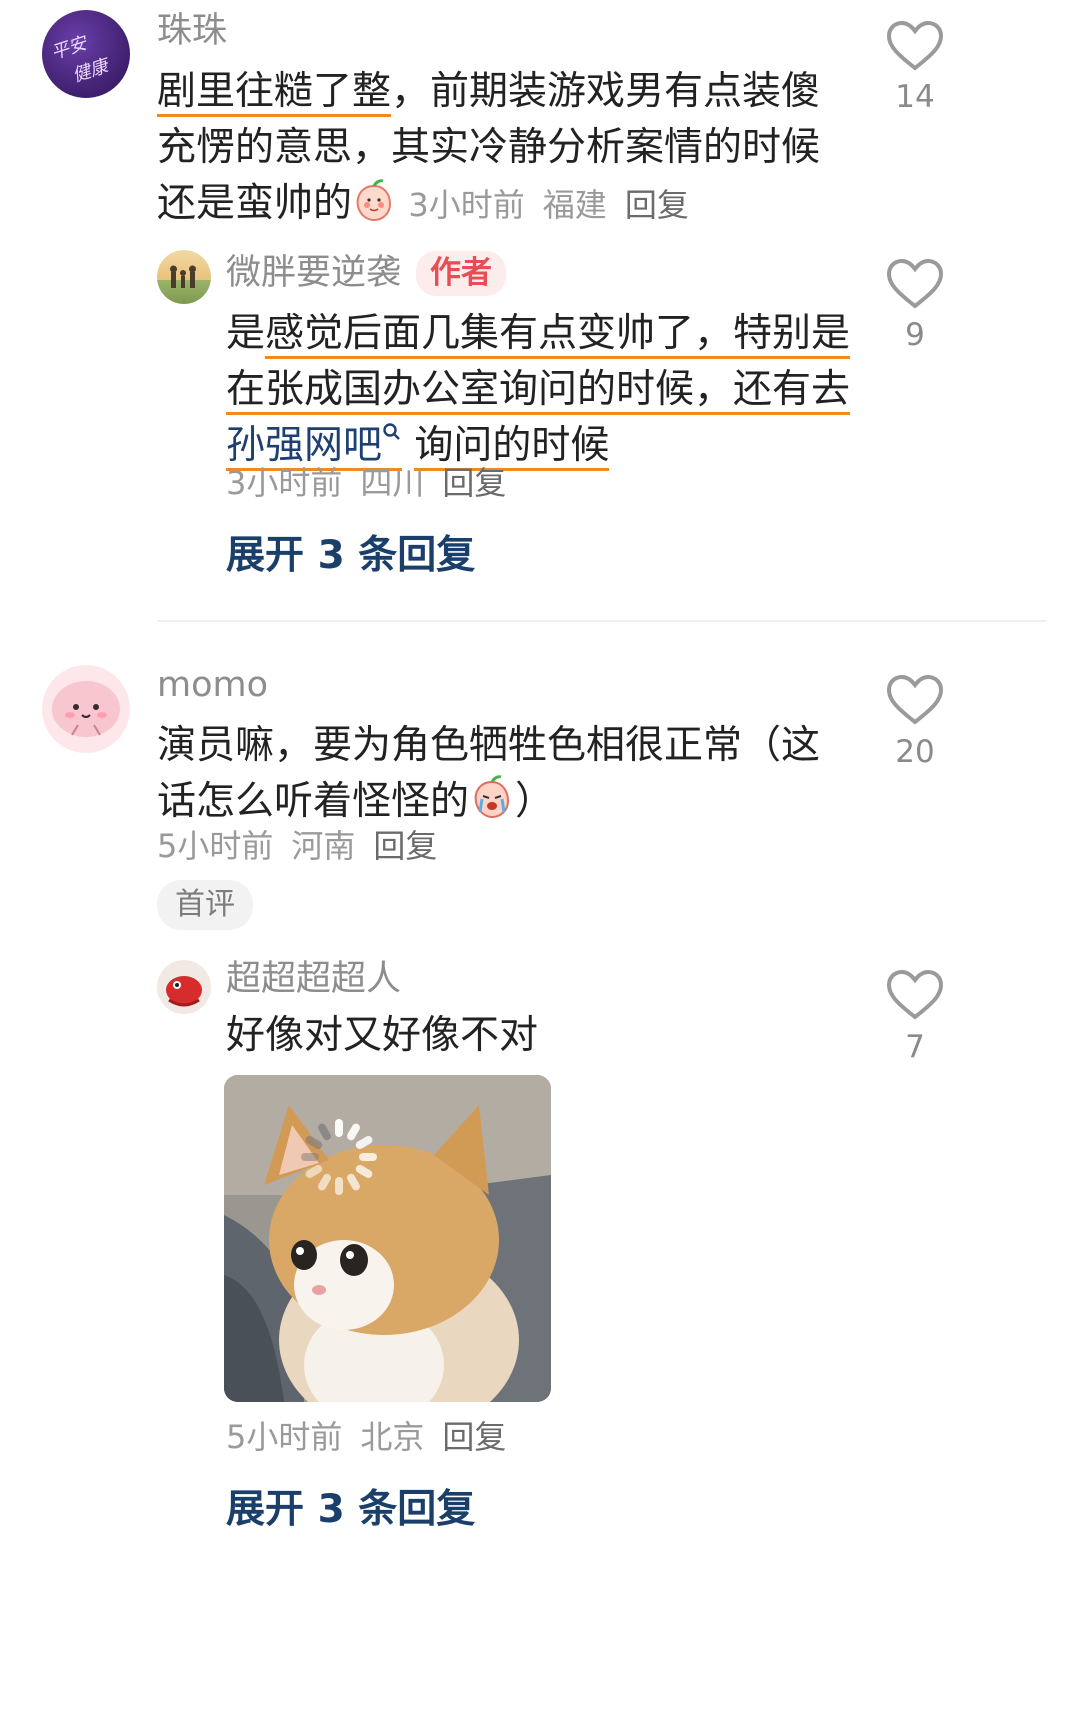  I want to click on comment-body: 演员嘛，要为角色牺牲色相很正常（这 话怎么听着怪怪的 ）, so click(488, 774).